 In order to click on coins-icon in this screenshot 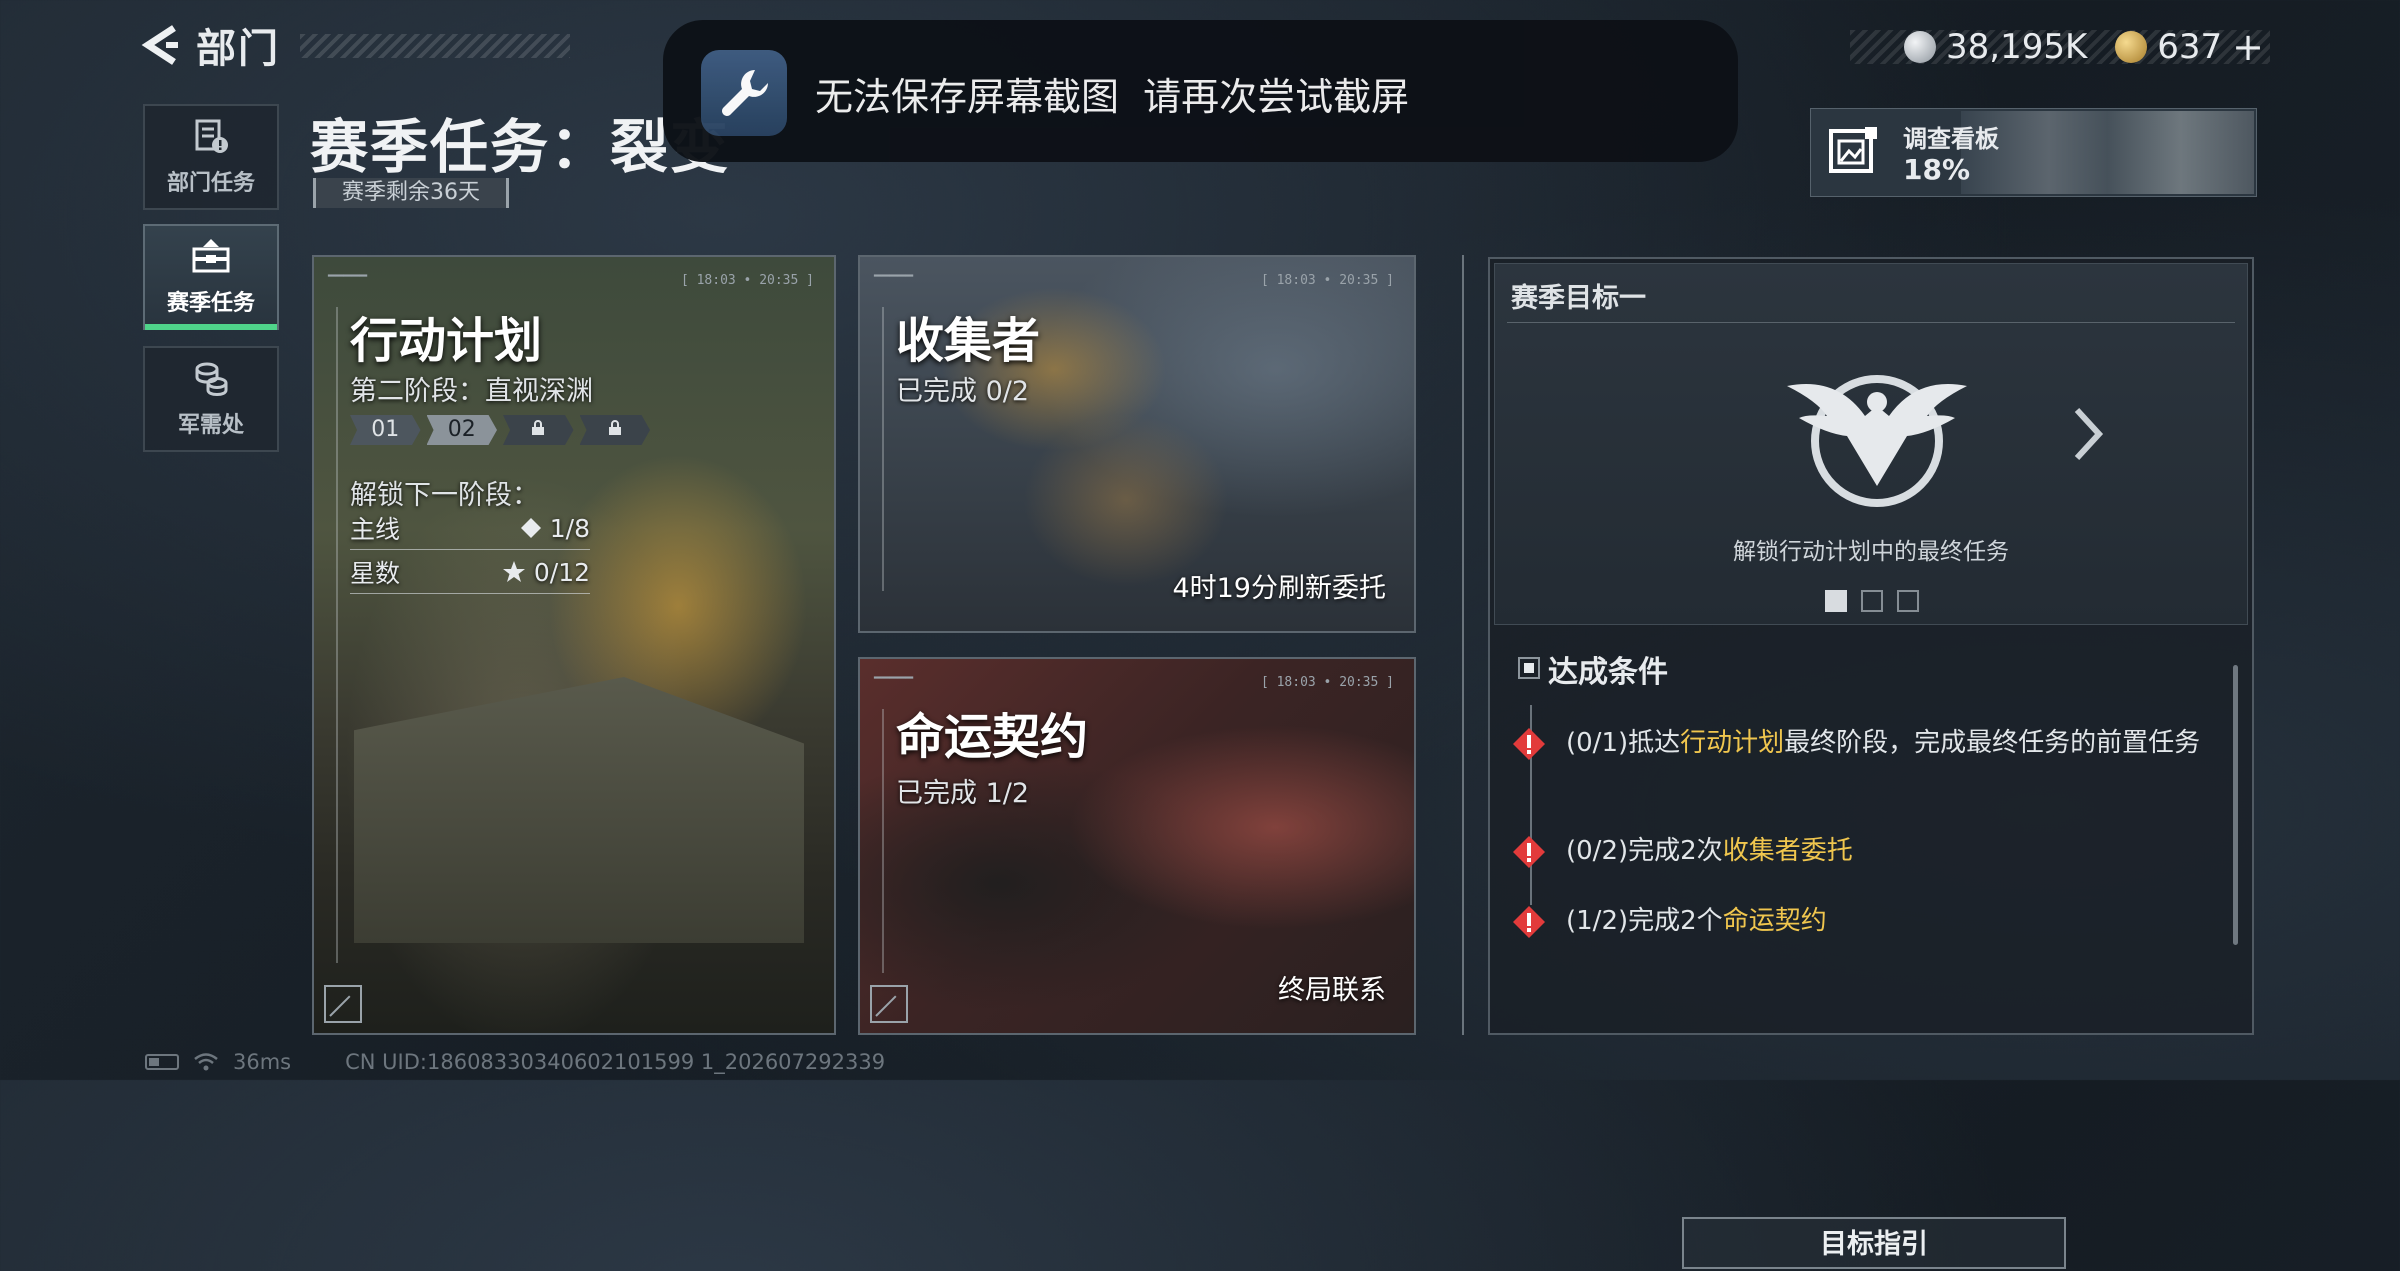, I will do `click(211, 379)`.